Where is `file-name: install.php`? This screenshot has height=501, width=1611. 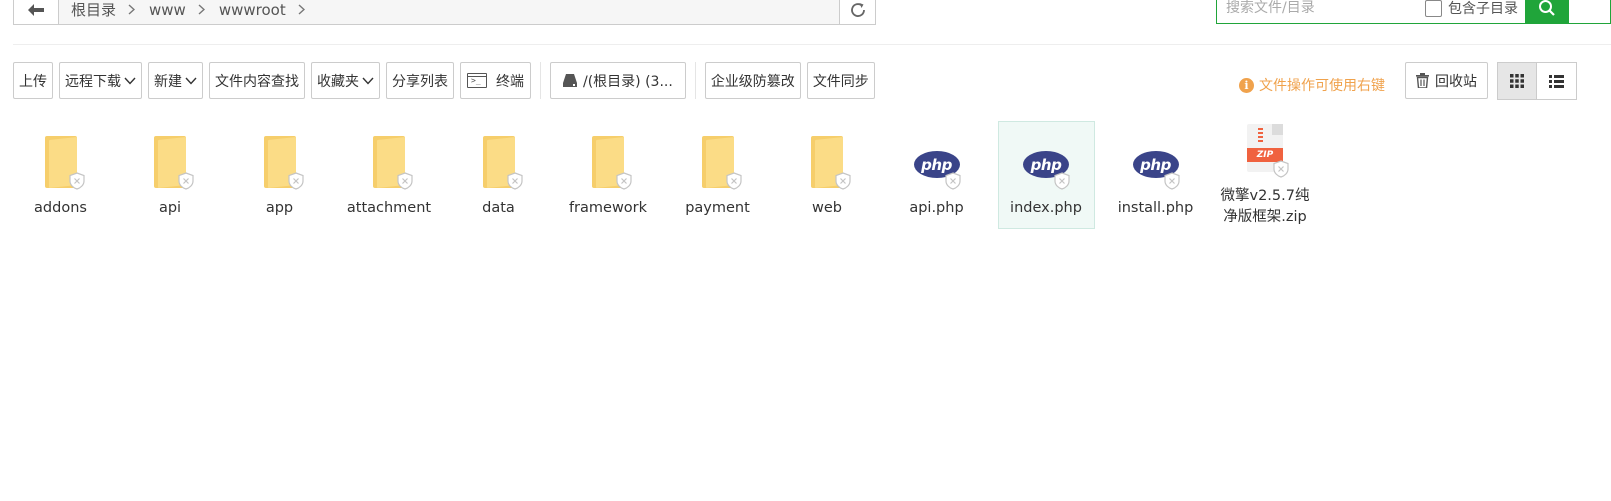 file-name: install.php is located at coordinates (1155, 208).